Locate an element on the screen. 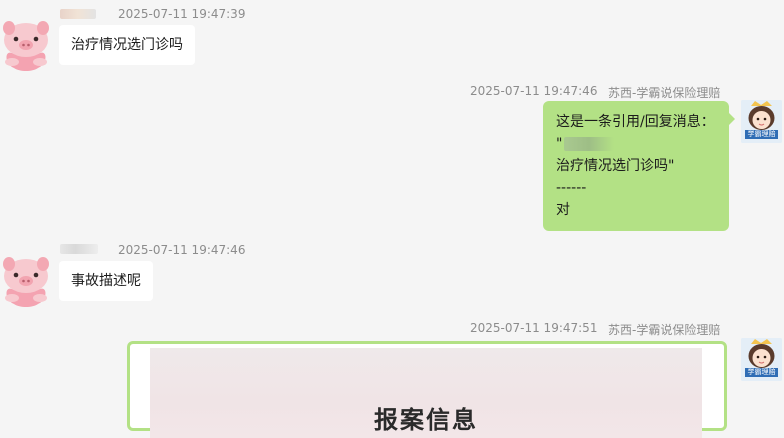  reply-text: 对 is located at coordinates (563, 210).